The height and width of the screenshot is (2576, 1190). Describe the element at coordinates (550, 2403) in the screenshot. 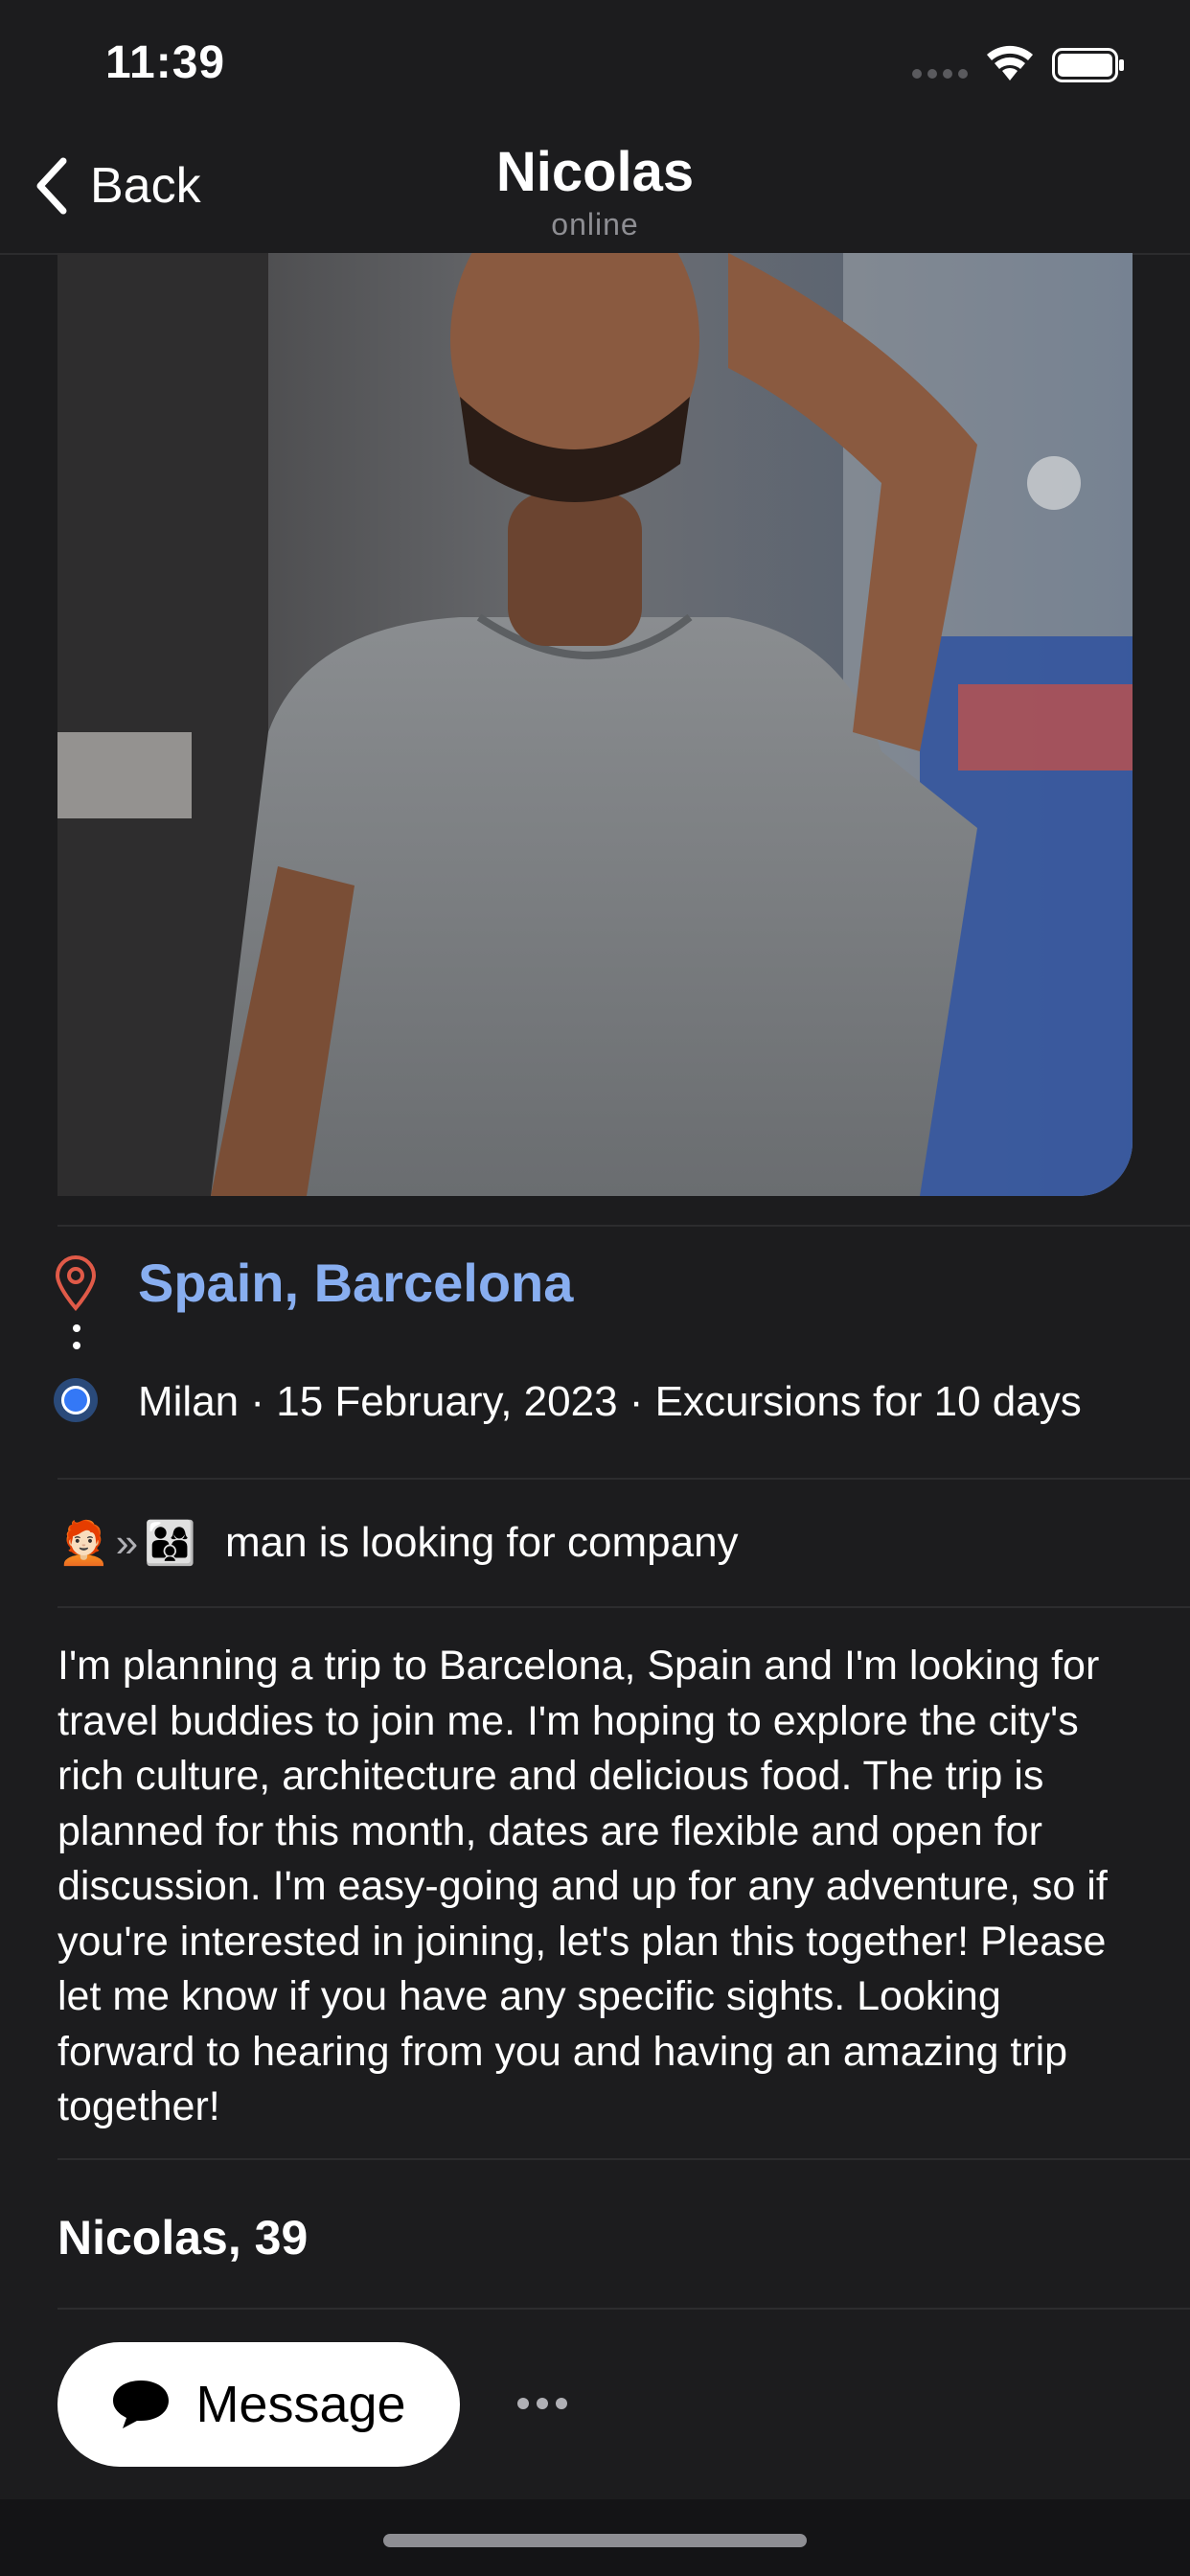

I see `more-icon` at that location.